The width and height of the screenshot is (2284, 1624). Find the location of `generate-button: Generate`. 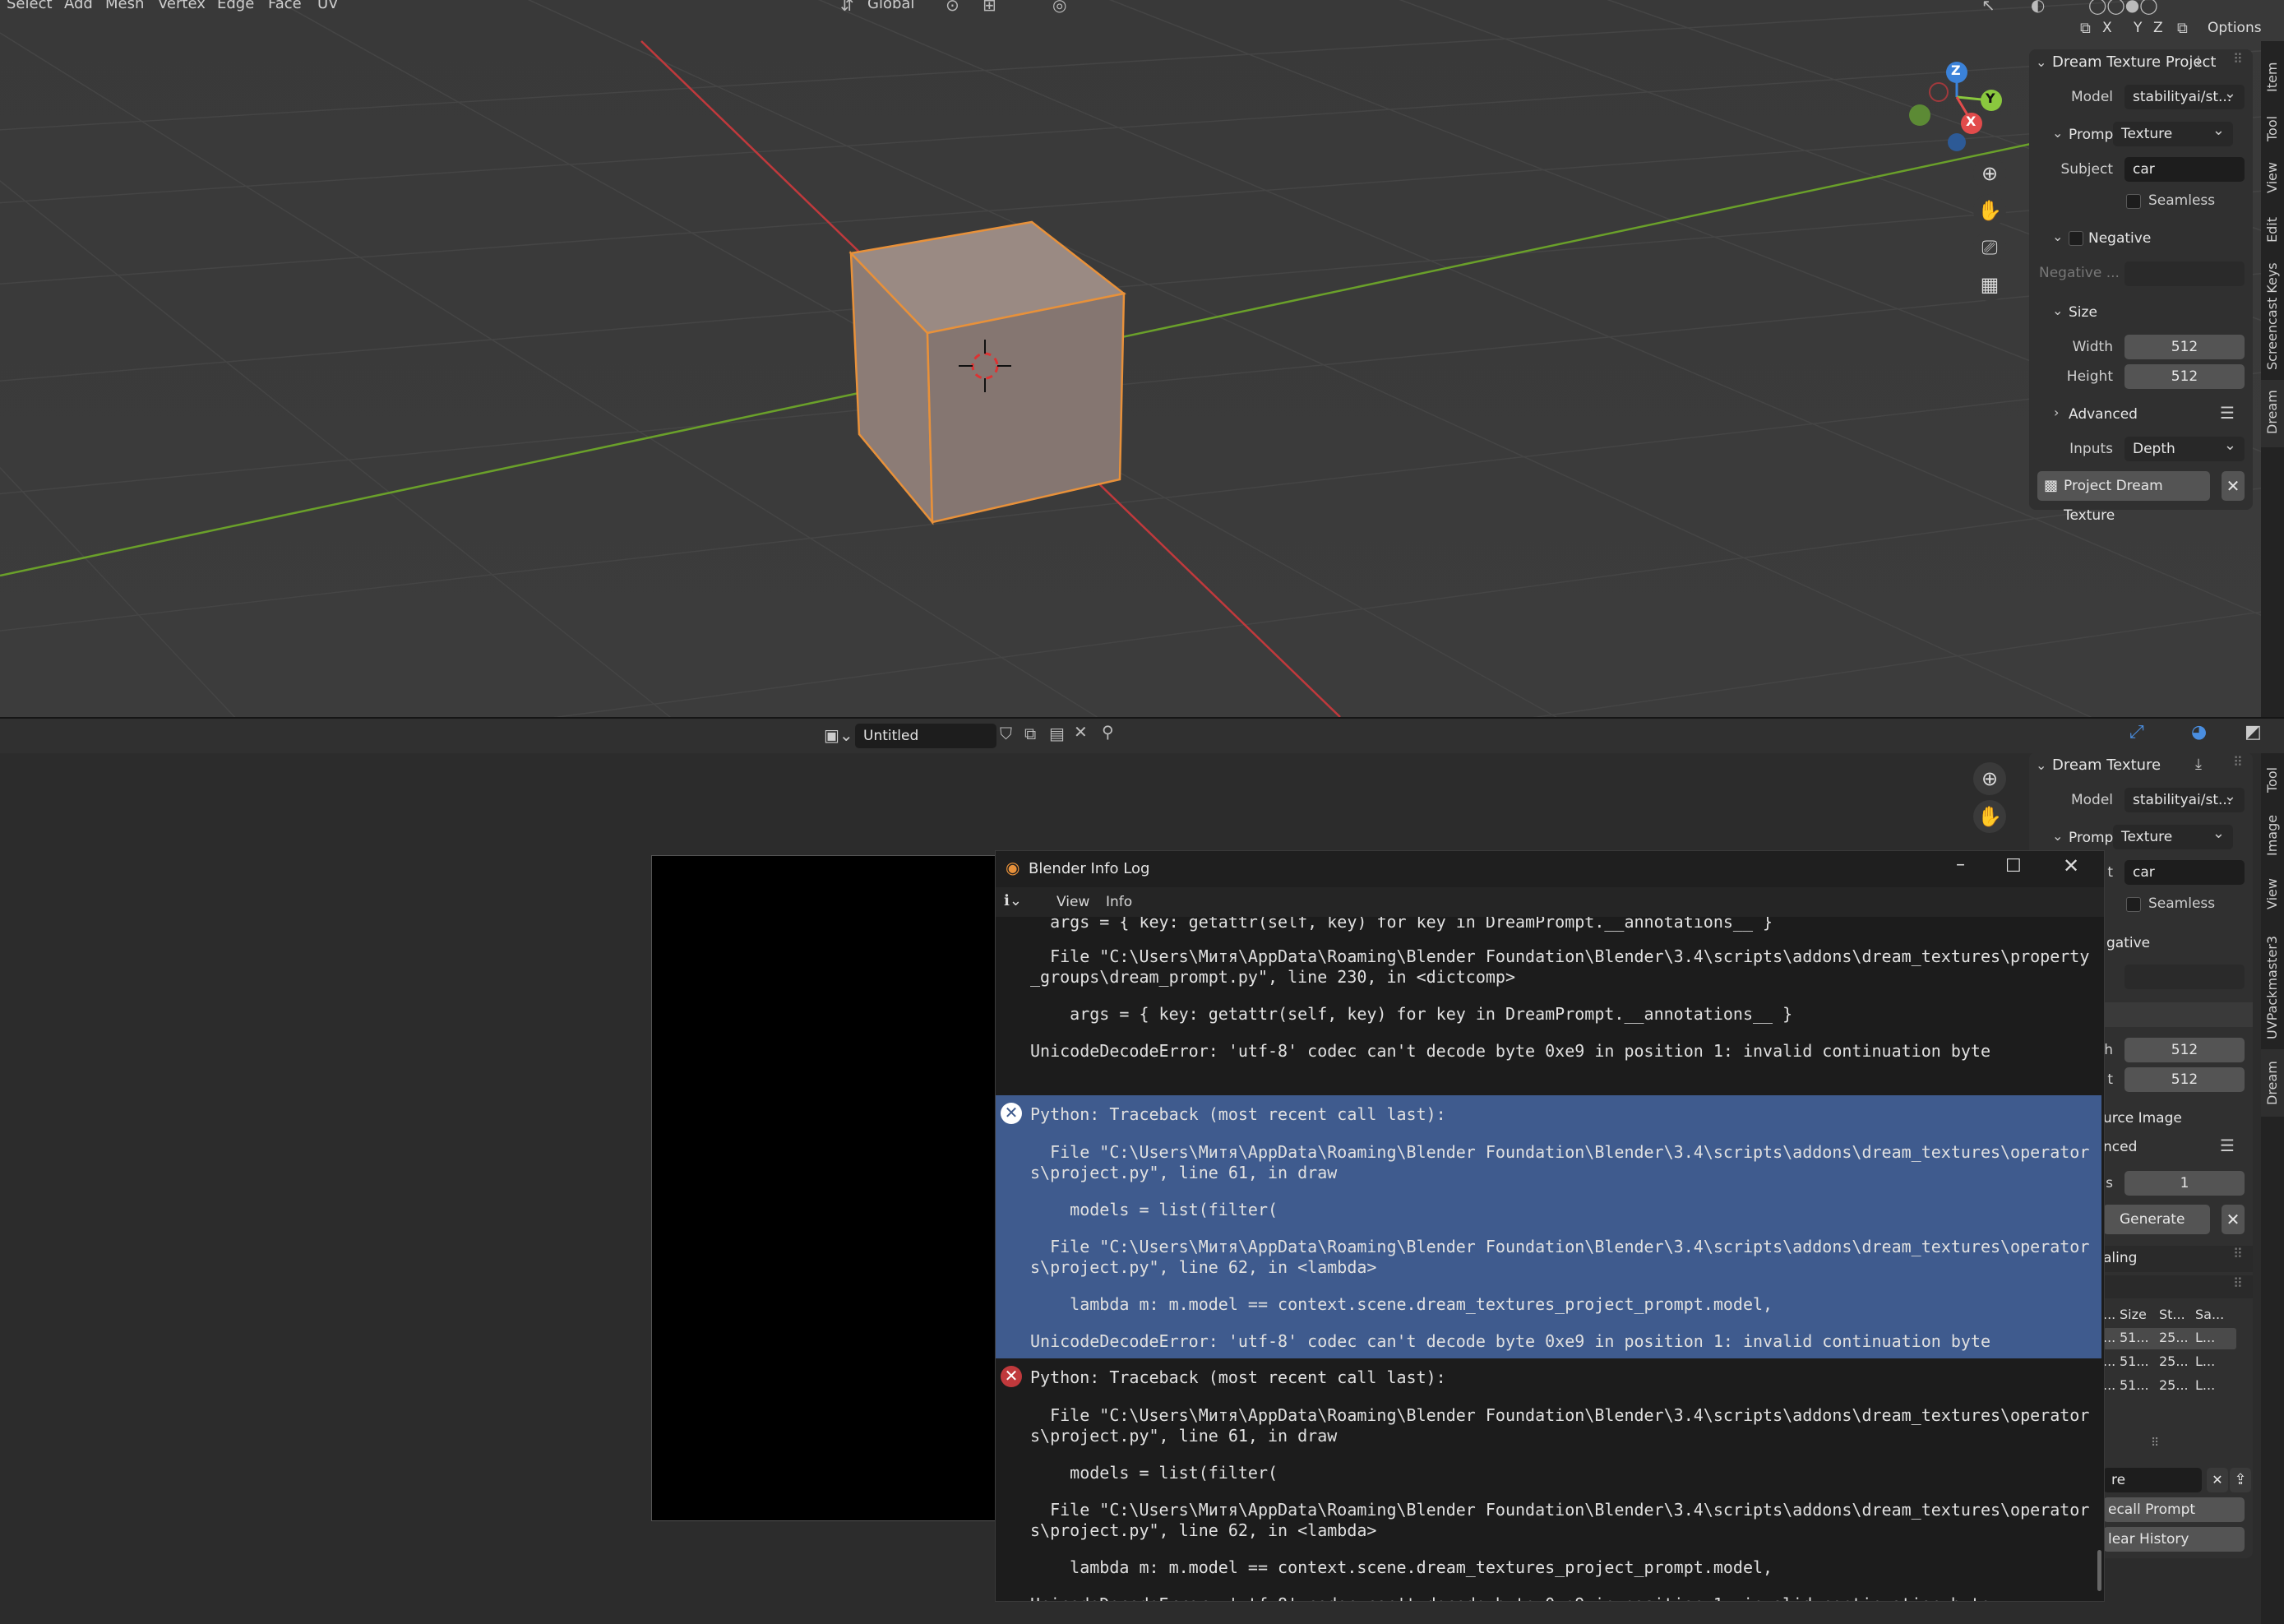

generate-button: Generate is located at coordinates (2156, 1219).